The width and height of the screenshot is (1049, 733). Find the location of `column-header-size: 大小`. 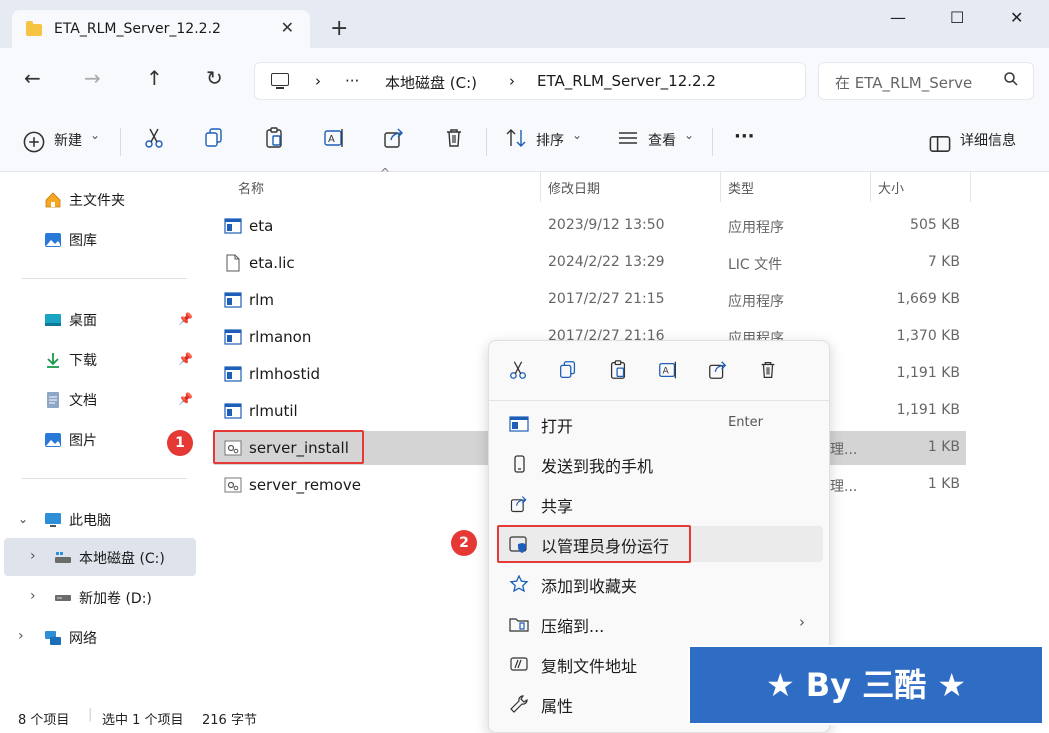

column-header-size: 大小 is located at coordinates (891, 187).